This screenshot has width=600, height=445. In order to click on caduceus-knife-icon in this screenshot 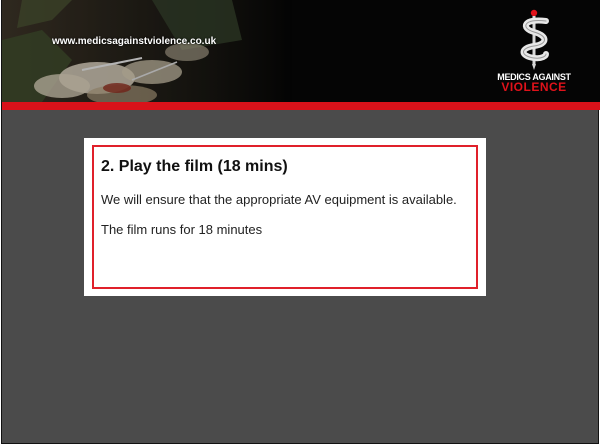, I will do `click(534, 39)`.